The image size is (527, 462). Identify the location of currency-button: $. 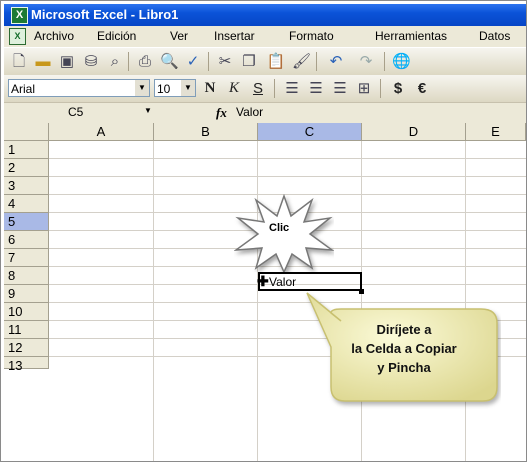
(398, 88).